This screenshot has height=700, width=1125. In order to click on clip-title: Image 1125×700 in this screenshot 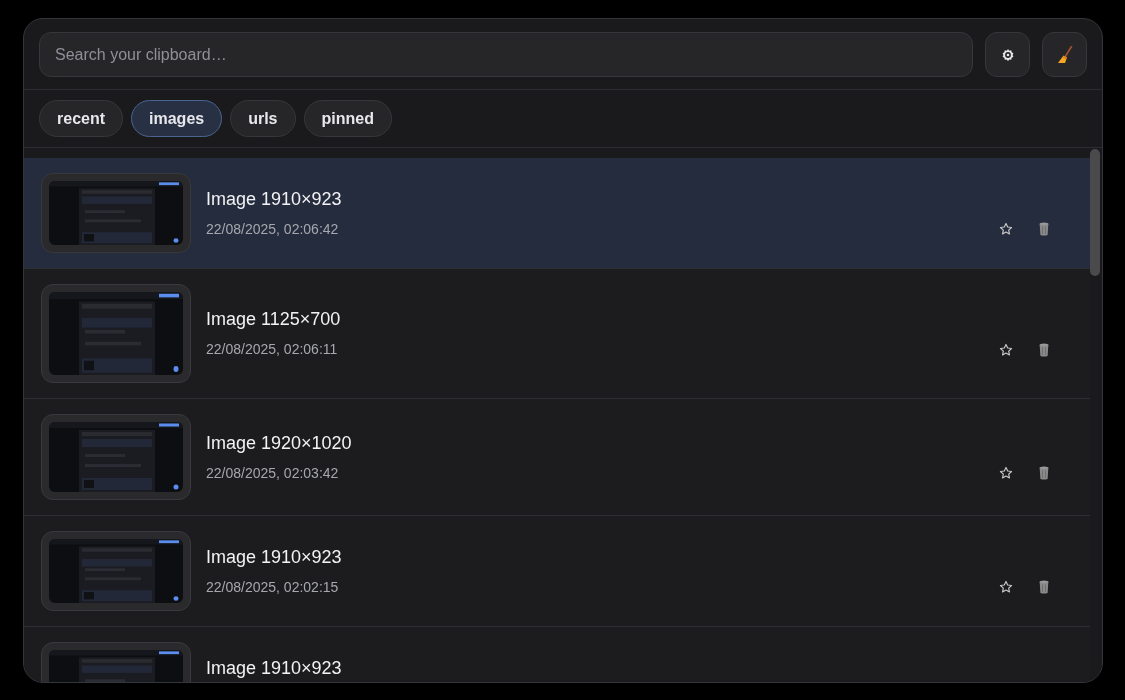, I will do `click(274, 319)`.